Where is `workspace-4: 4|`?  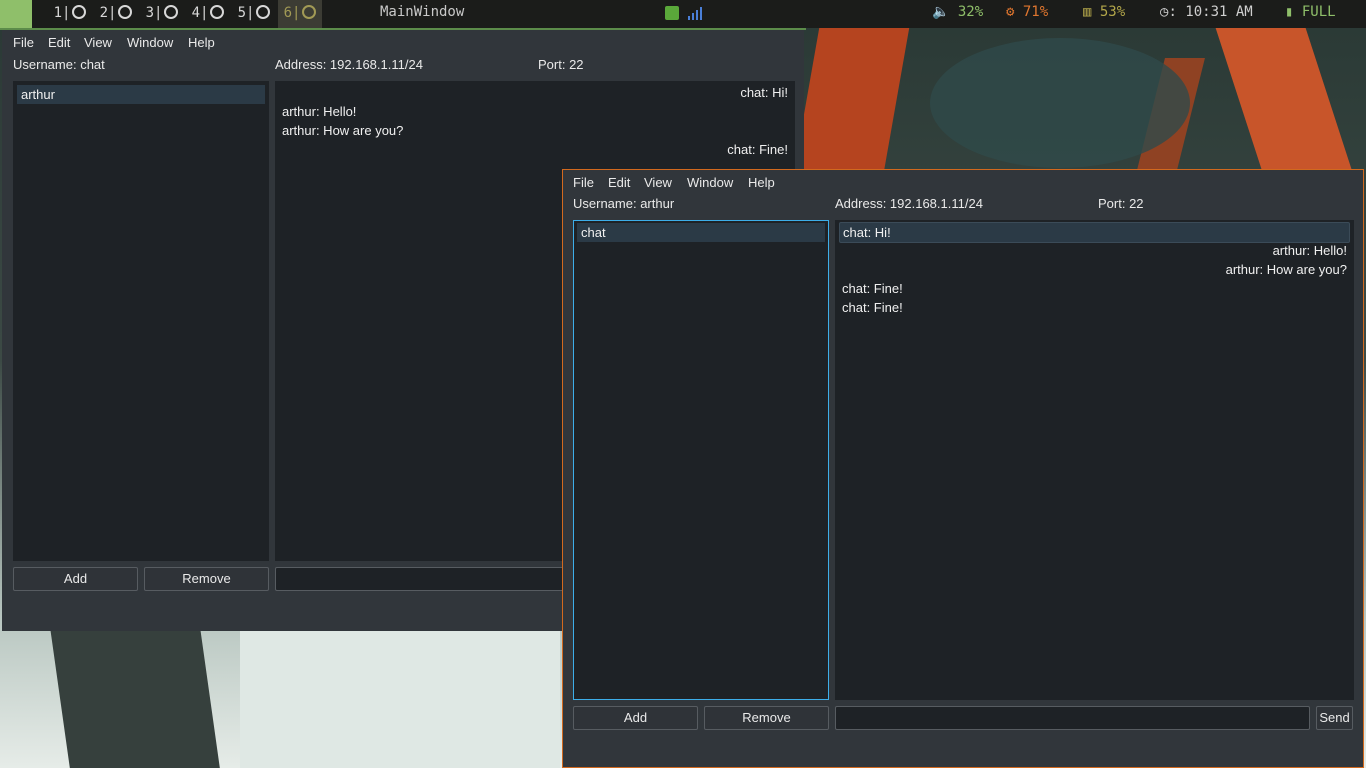
workspace-4: 4| is located at coordinates (208, 14).